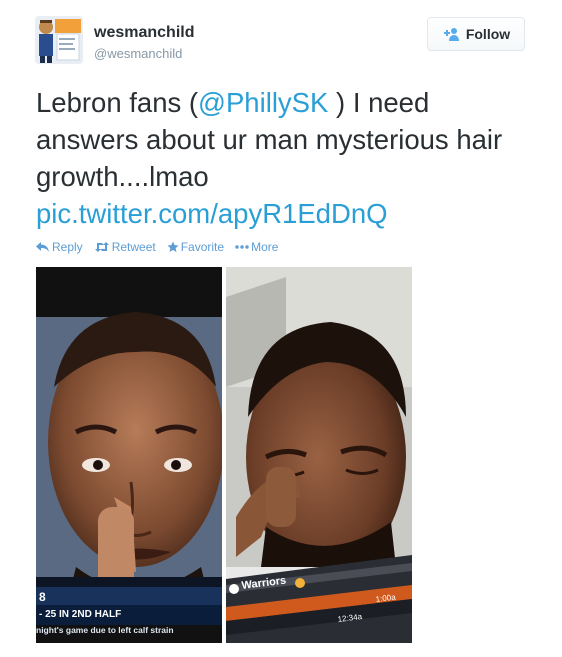  I want to click on ticker-line2: night's game due to left calf strain, so click(105, 630).